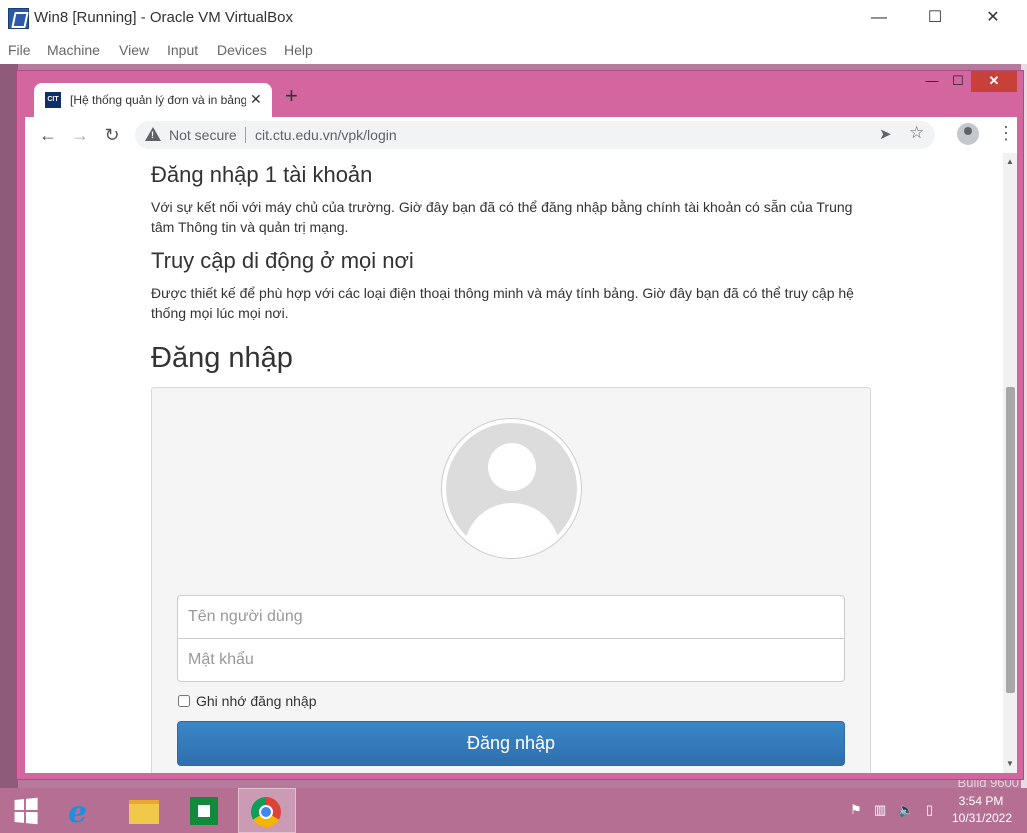  Describe the element at coordinates (512, 467) in the screenshot. I see `avatar-head` at that location.